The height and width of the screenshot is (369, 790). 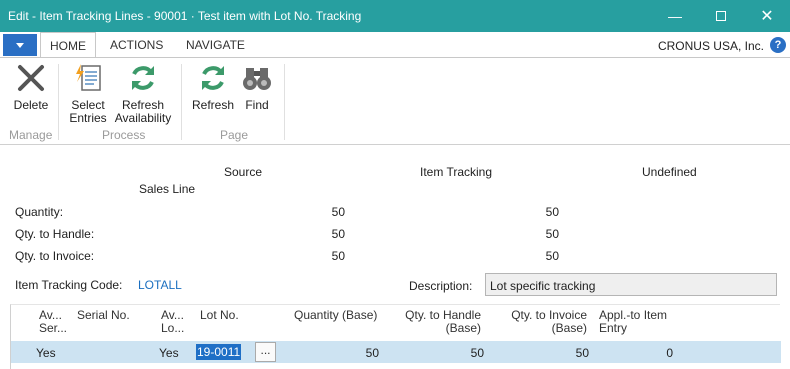 I want to click on chevron-down-icon, so click(x=20, y=45).